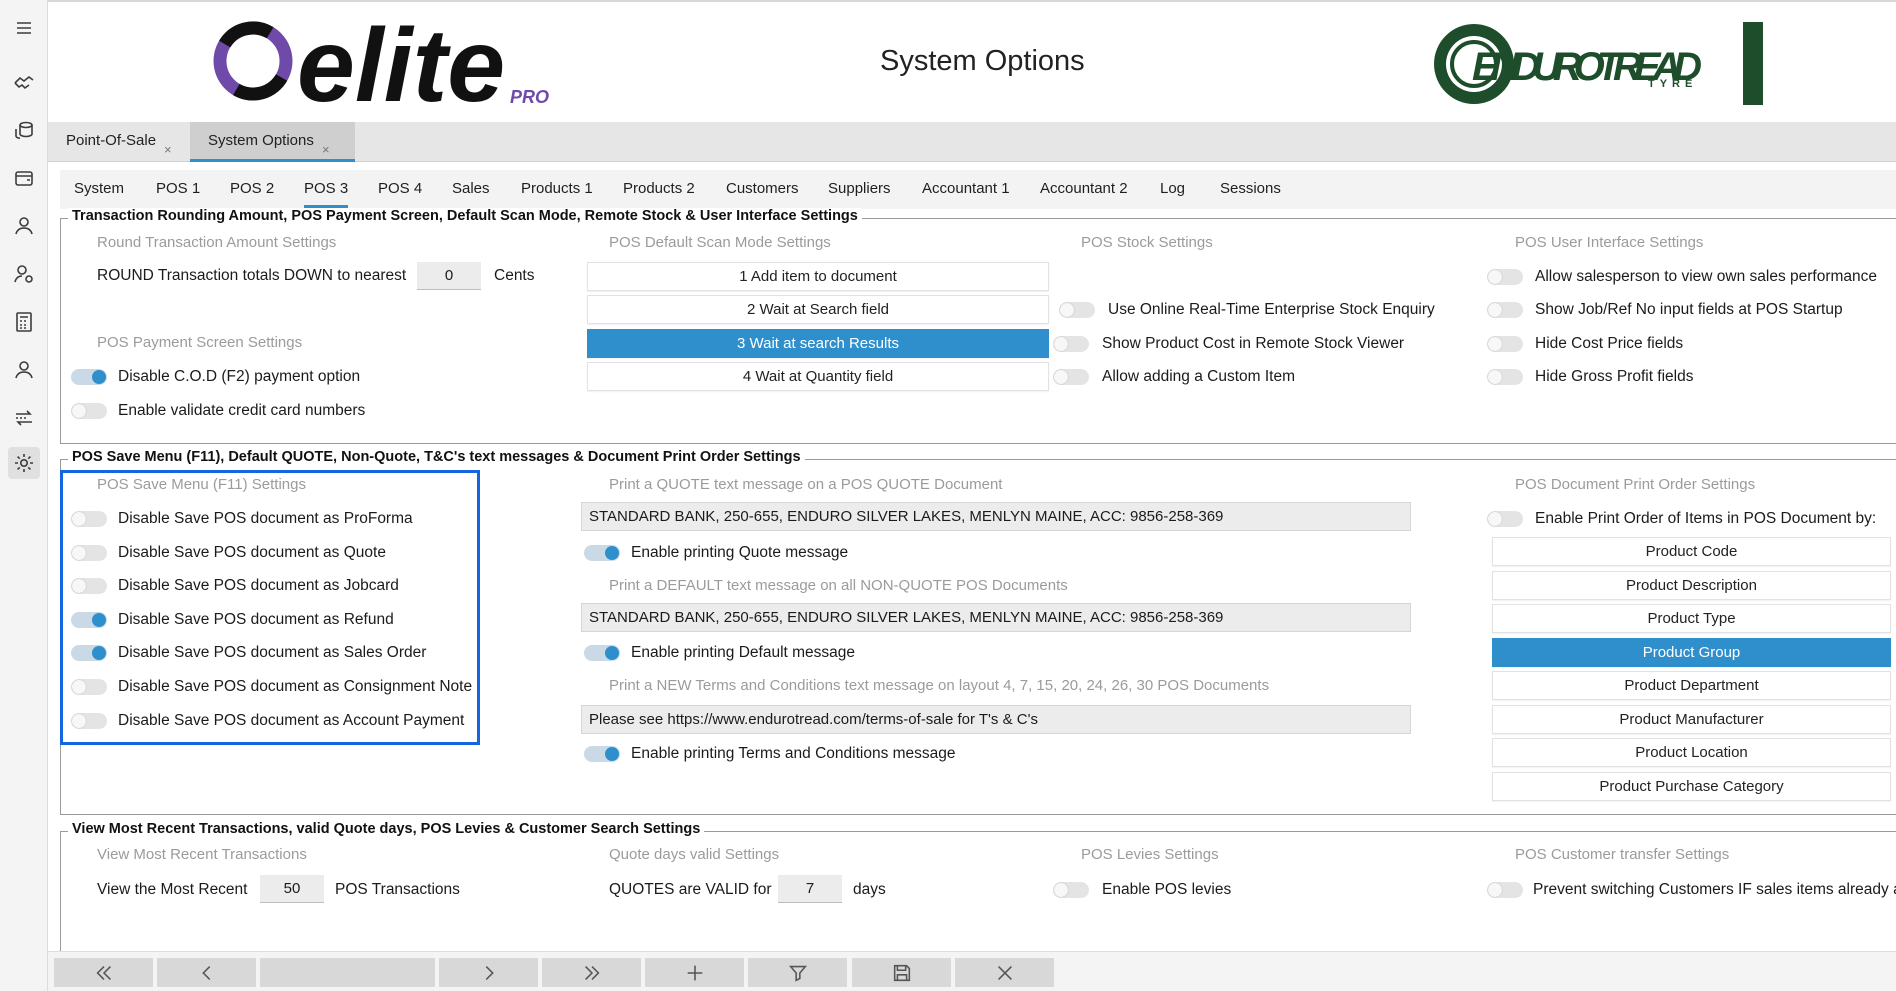 This screenshot has height=991, width=1896. What do you see at coordinates (24, 274) in the screenshot?
I see `user-settings-icon` at bounding box center [24, 274].